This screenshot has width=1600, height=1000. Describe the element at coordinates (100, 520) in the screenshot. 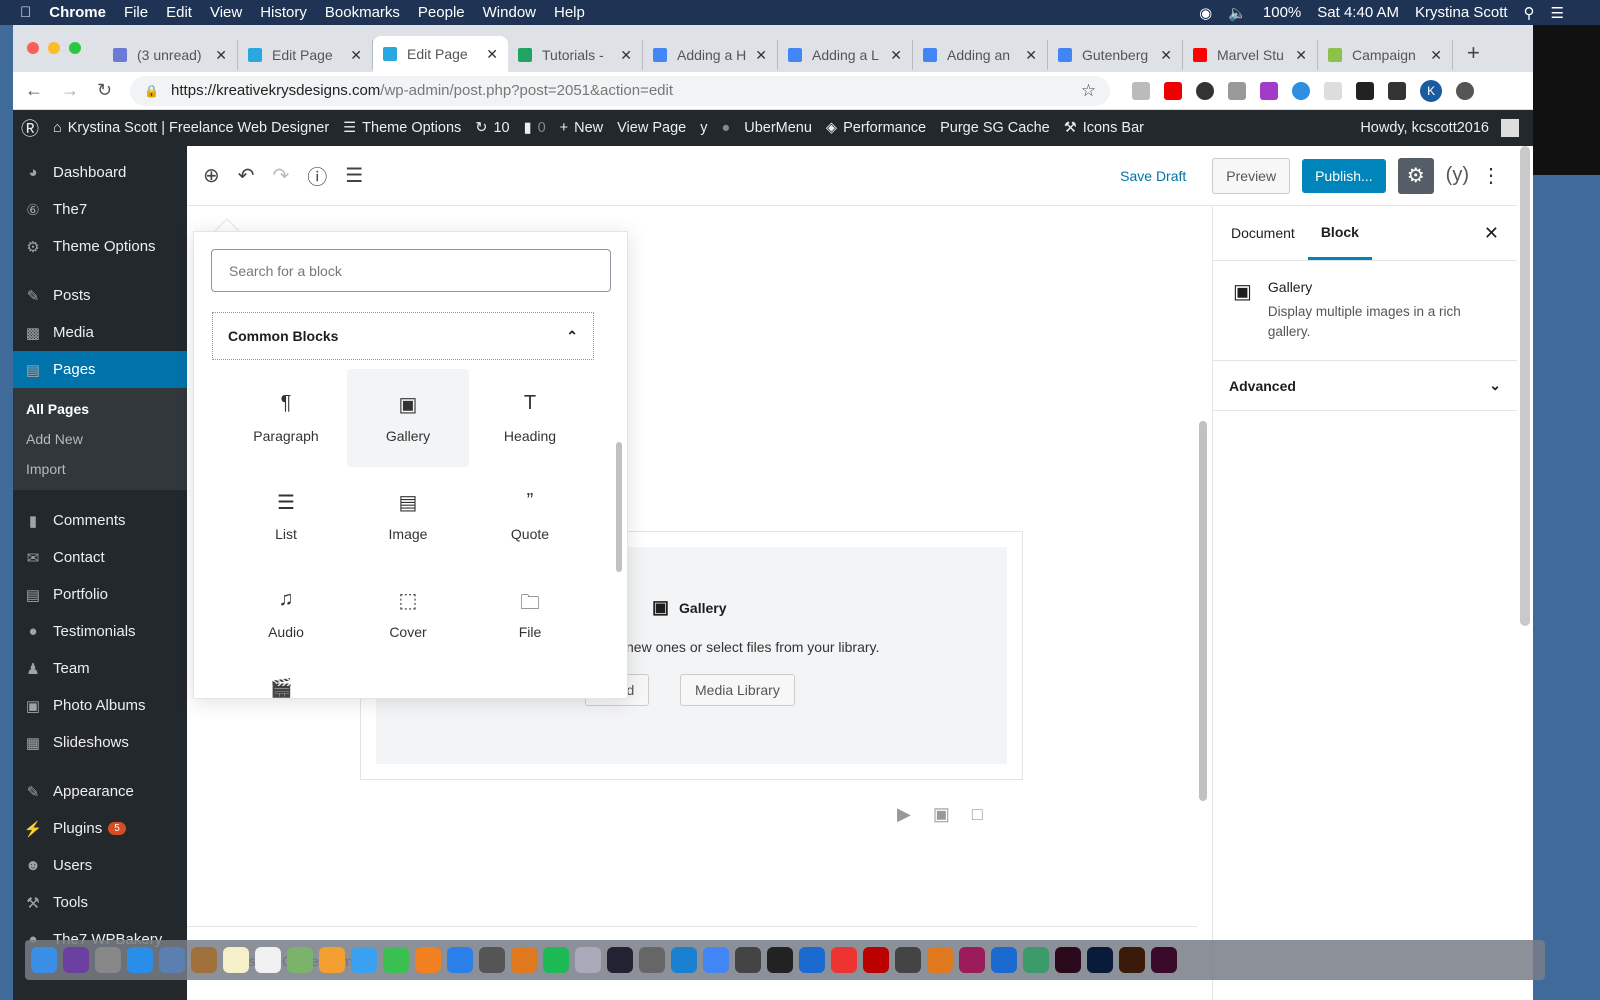

I see `sidebar-item-comments: ▮ Comments` at that location.